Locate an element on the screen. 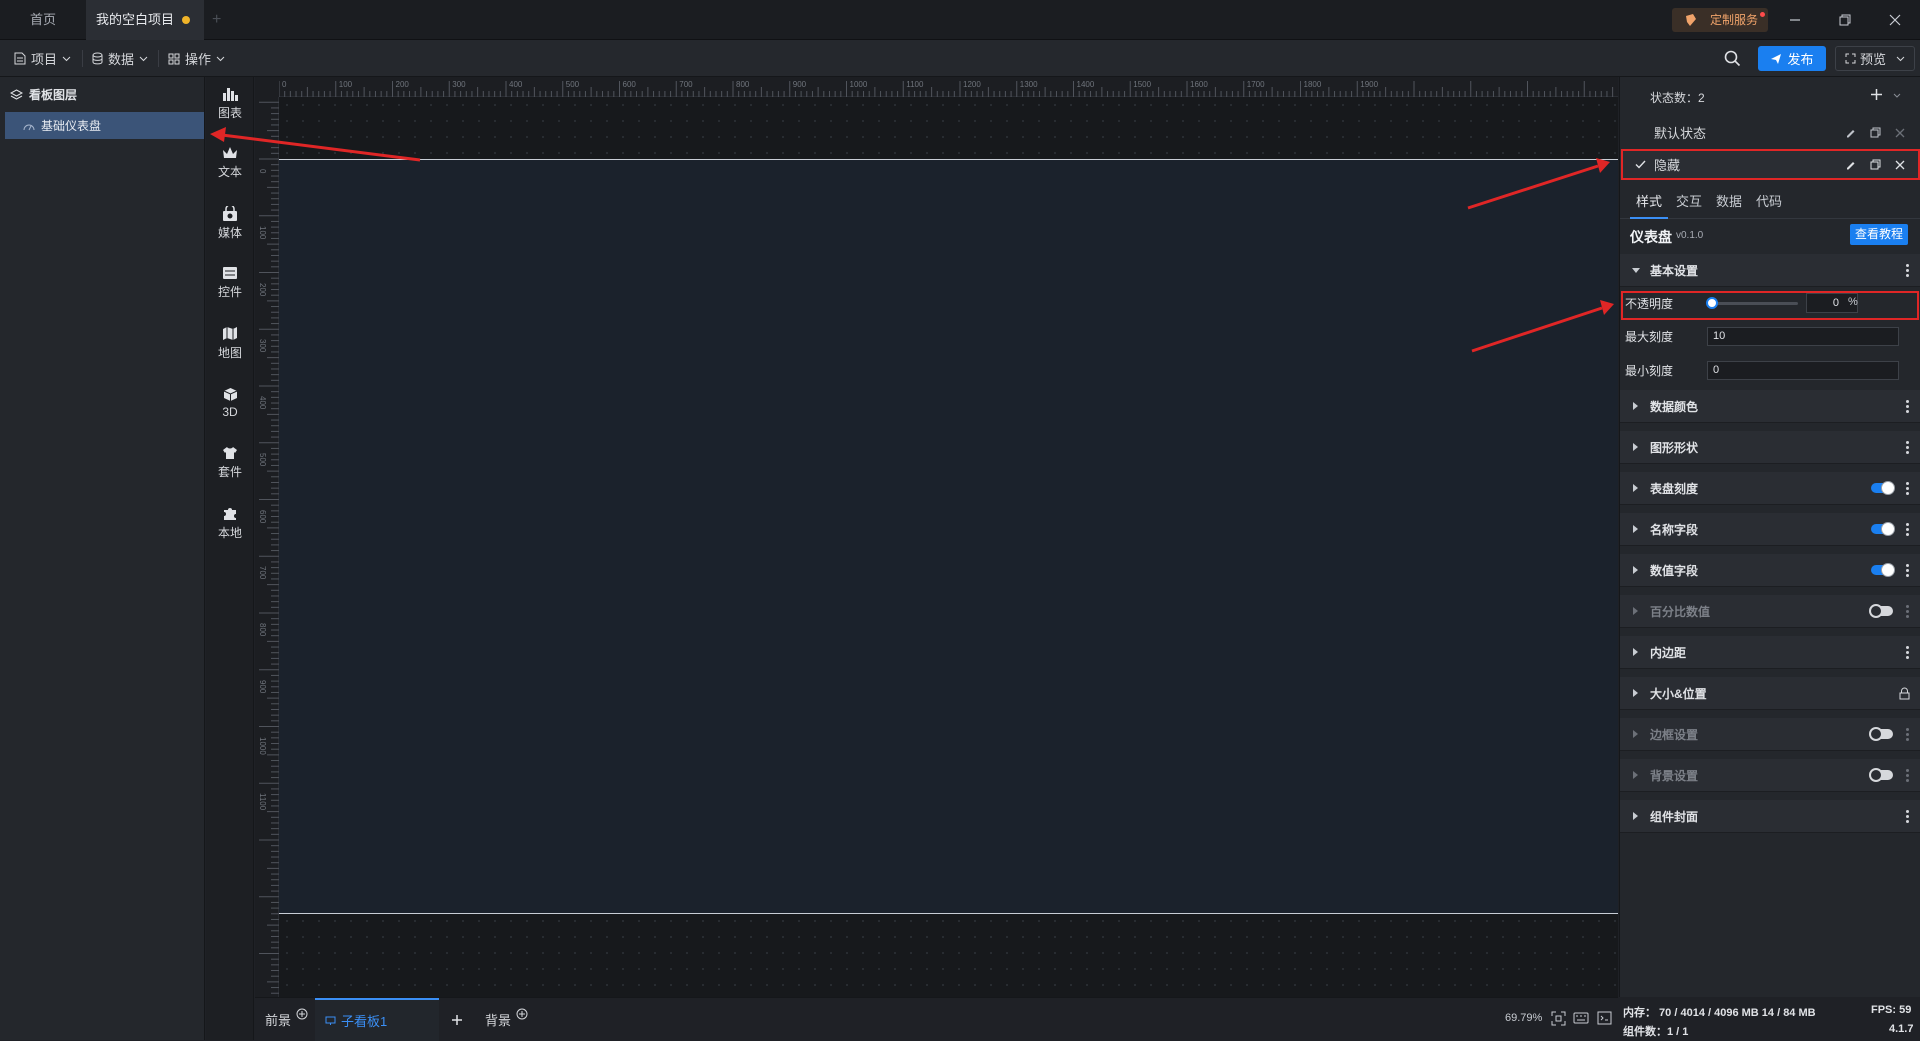 Image resolution: width=1920 pixels, height=1041 pixels. section-6: 百分比数值 is located at coordinates (1770, 611).